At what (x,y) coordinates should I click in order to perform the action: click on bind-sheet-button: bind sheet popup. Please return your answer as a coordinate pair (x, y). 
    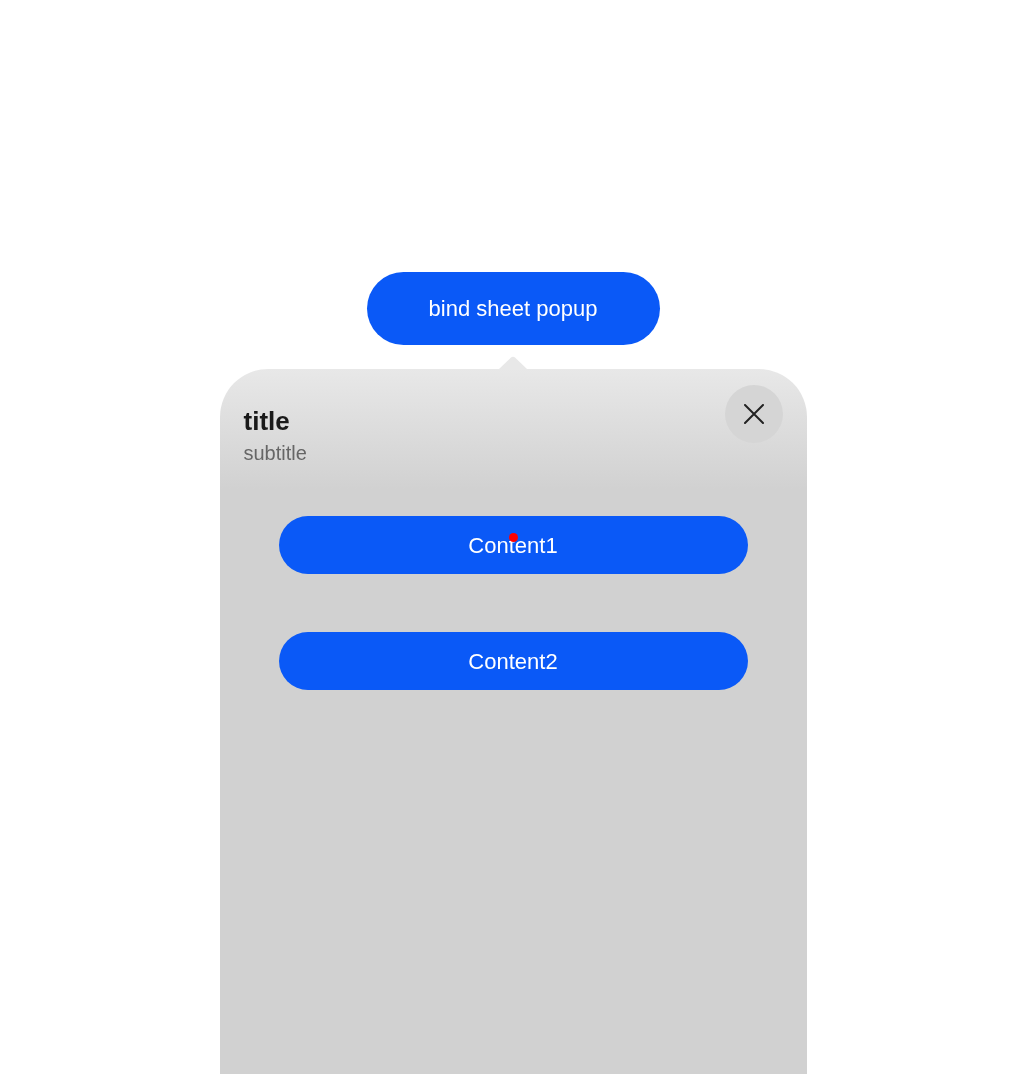
    Looking at the image, I should click on (513, 308).